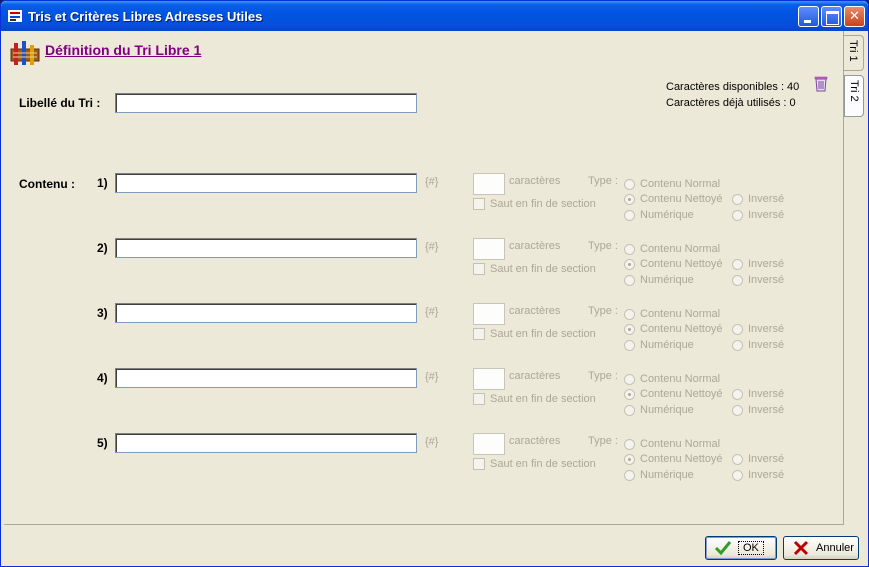 This screenshot has width=869, height=567. I want to click on label-contenu-normal: Contenu Normal, so click(680, 184).